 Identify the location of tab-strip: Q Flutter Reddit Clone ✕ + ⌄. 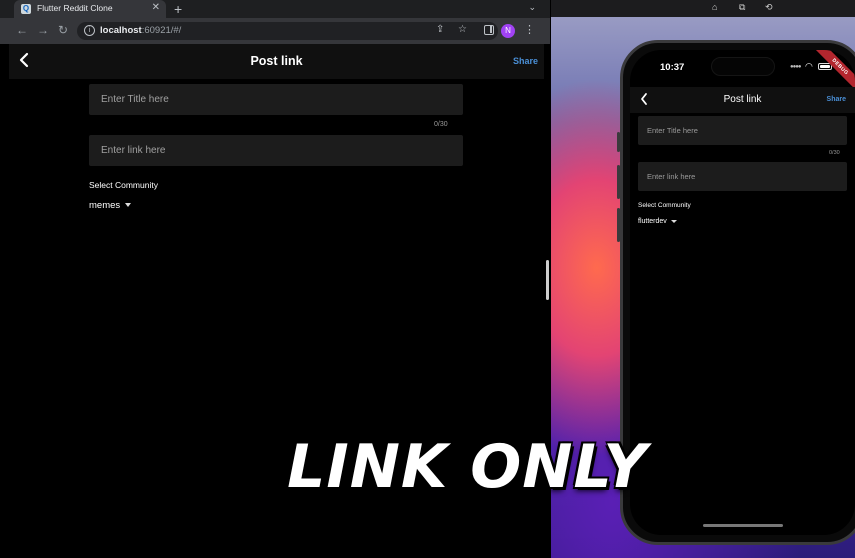
(275, 9).